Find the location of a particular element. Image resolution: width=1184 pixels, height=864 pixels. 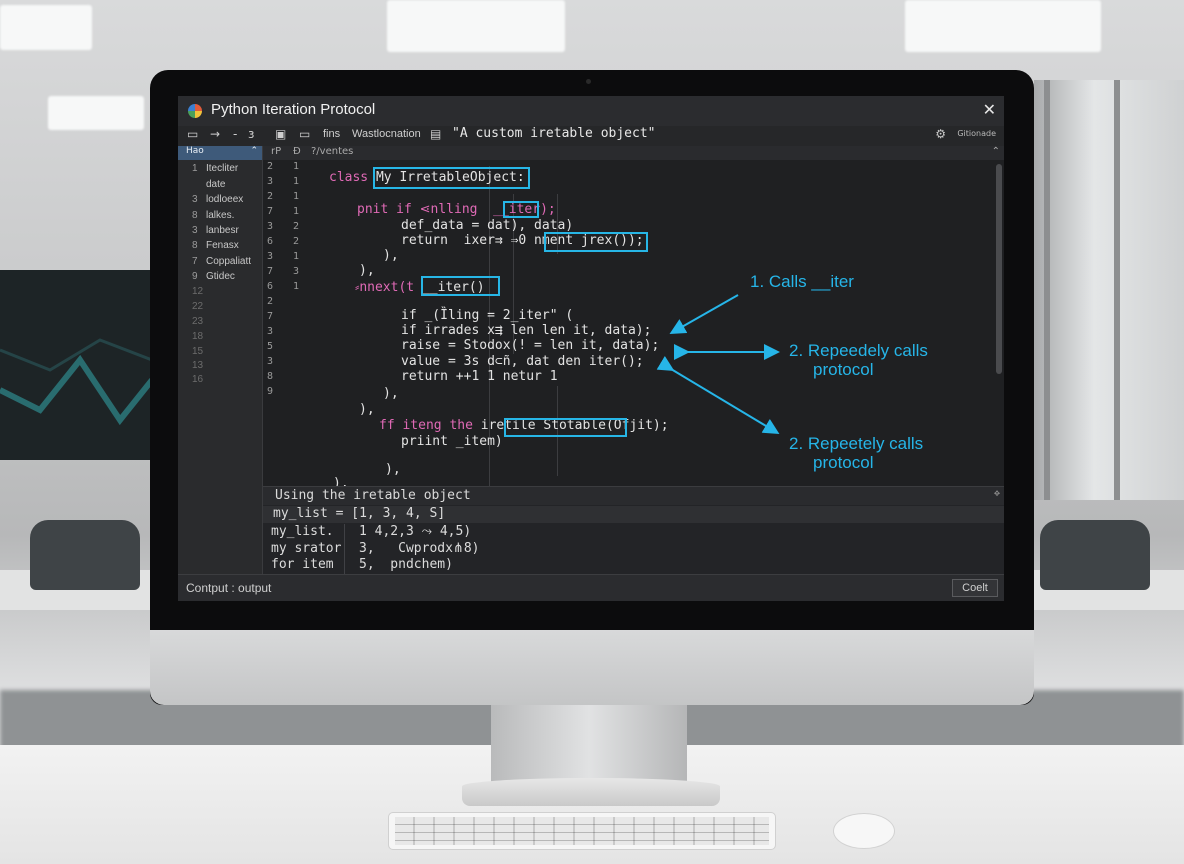

annotation-arrows is located at coordinates (718, 364).